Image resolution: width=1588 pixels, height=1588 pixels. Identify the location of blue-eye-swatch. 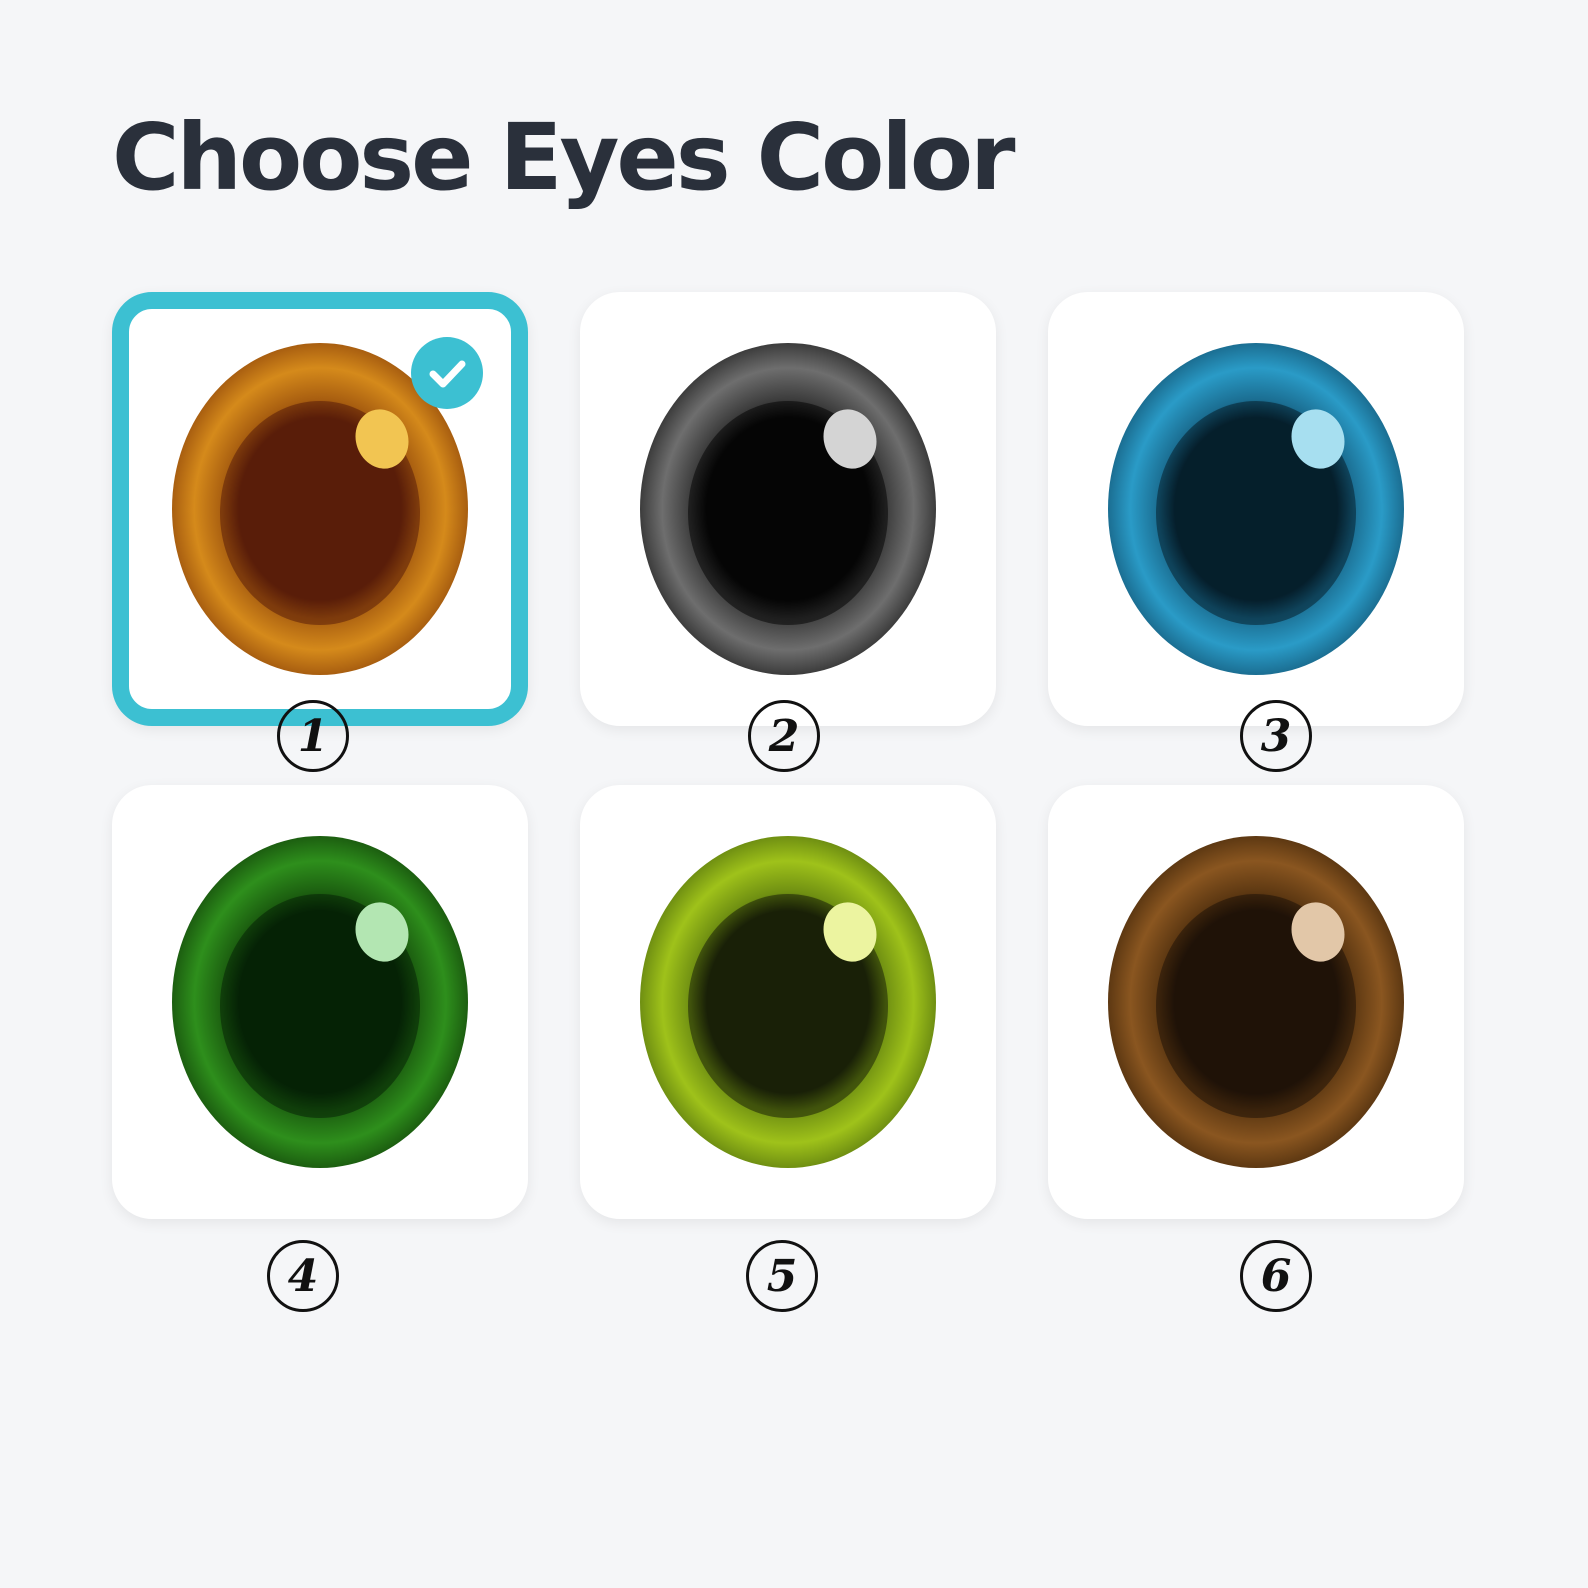
(1256, 509).